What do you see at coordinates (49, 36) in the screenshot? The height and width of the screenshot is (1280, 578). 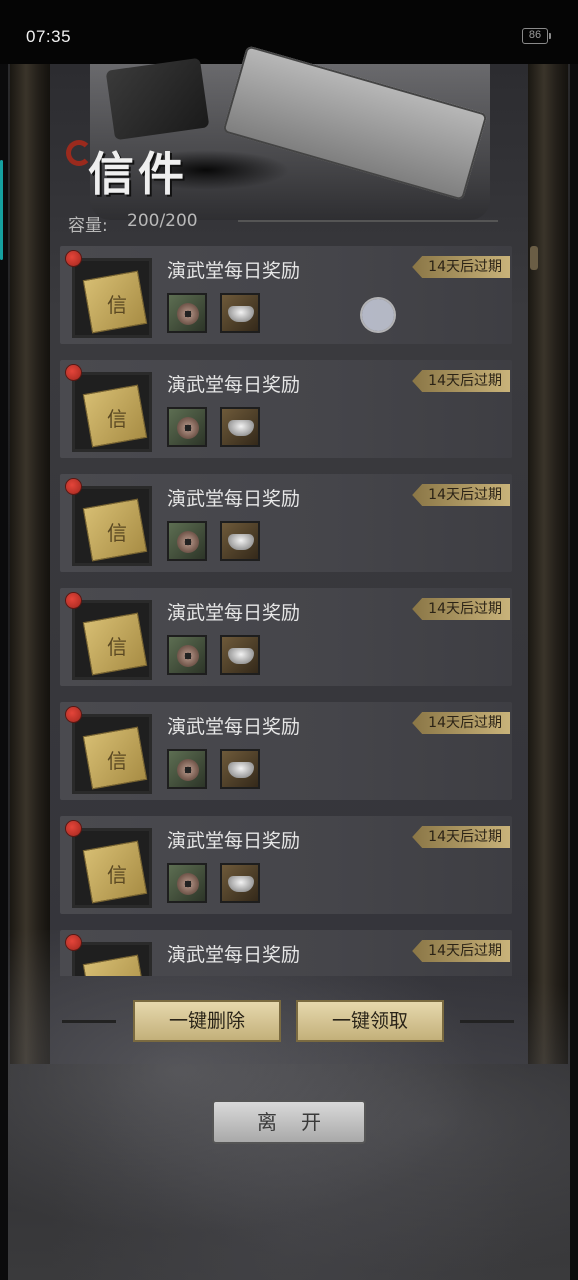 I see `status-time: 07:35` at bounding box center [49, 36].